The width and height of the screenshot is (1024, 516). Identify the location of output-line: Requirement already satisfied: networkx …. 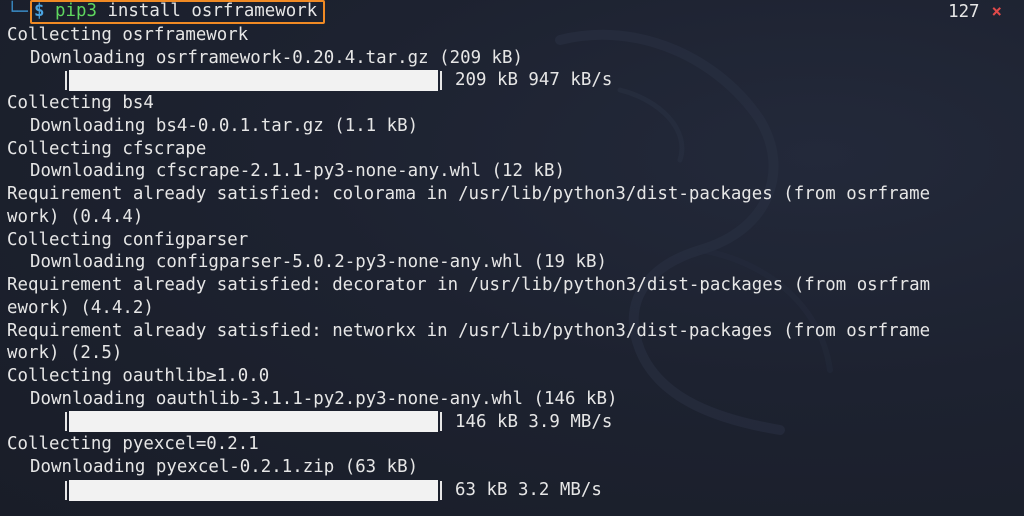
(469, 330).